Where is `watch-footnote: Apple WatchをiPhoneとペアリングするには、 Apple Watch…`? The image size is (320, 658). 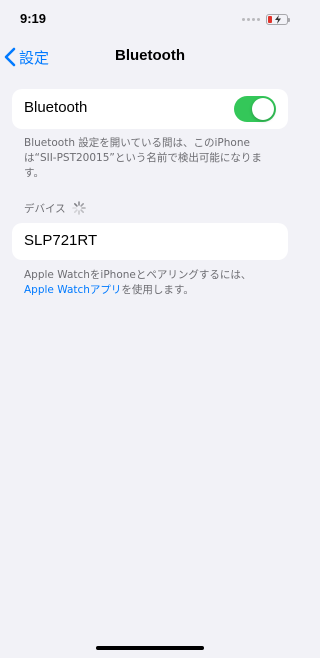
watch-footnote: Apple WatchをiPhoneとペアリングするには、 Apple Watch… is located at coordinates (152, 283).